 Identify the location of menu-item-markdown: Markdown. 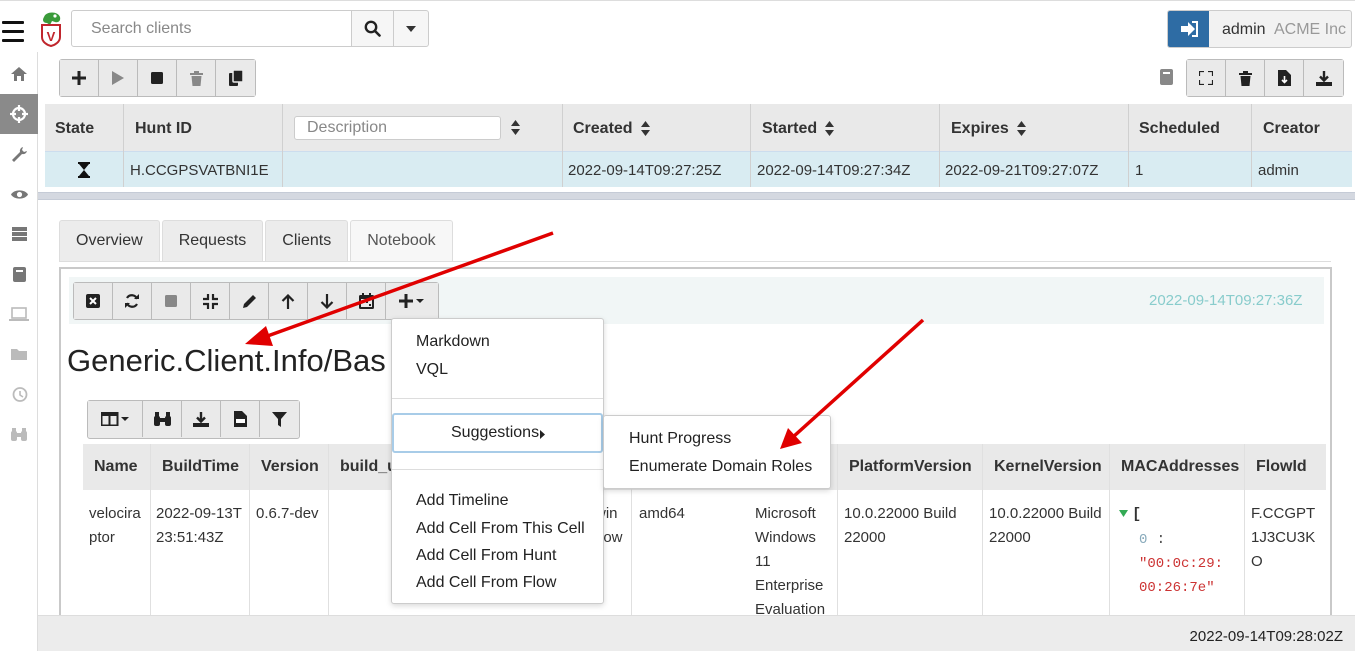
(453, 342).